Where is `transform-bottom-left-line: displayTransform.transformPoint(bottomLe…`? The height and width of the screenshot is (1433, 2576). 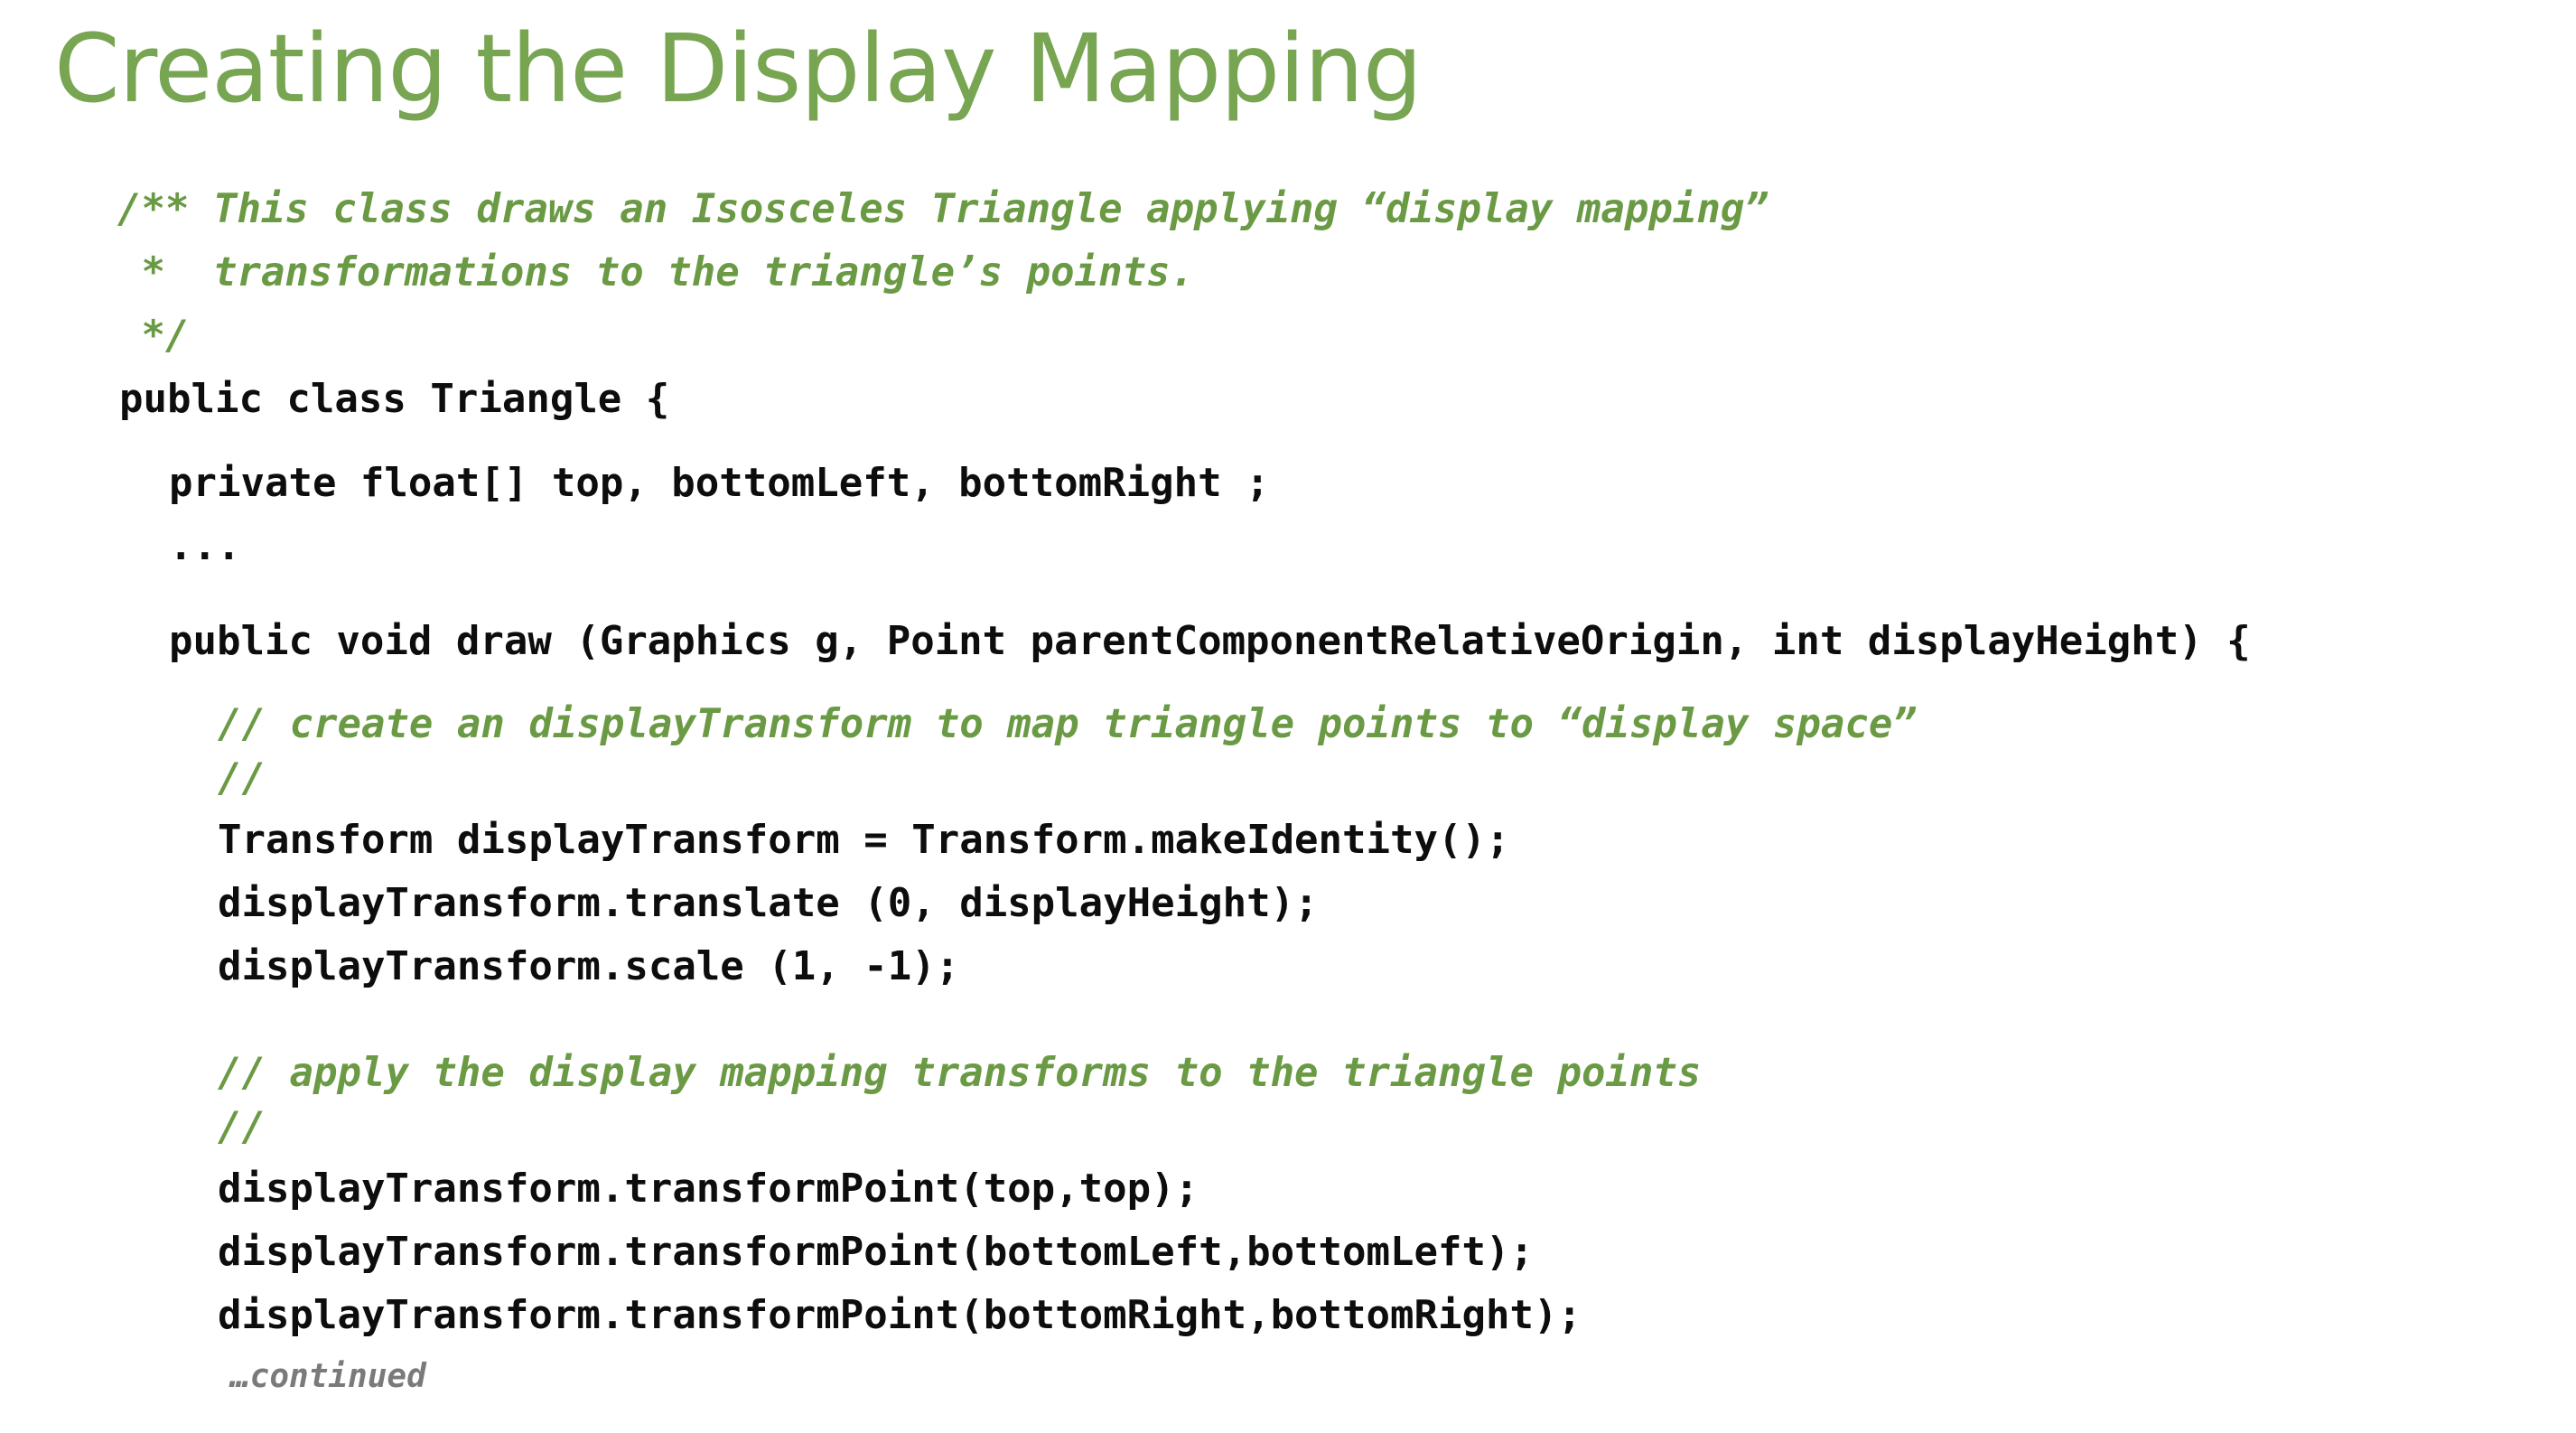
transform-bottom-left-line: displayTransform.transformPoint(bottomLe… is located at coordinates (876, 1252).